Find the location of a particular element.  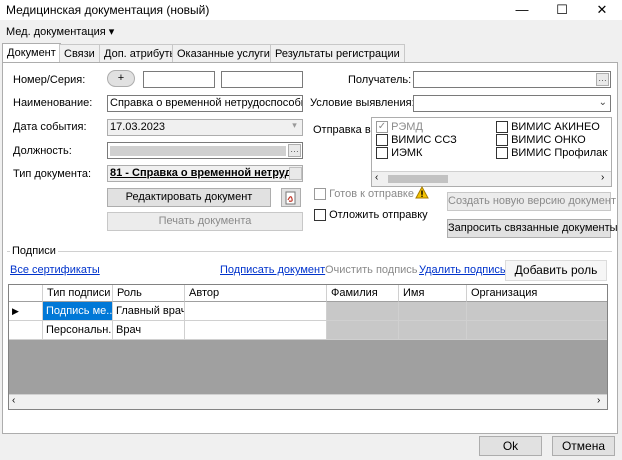

event-date-label: Дата события: is located at coordinates (50, 127).